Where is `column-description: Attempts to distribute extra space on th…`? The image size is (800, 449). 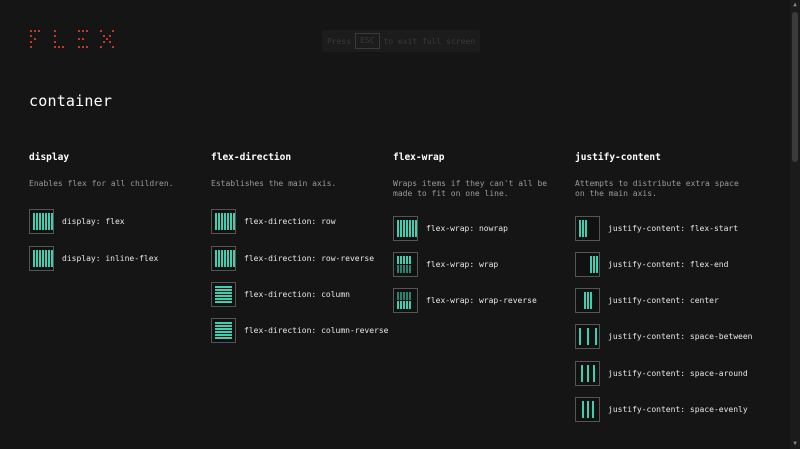 column-description: Attempts to distribute extra space on th… is located at coordinates (657, 188).